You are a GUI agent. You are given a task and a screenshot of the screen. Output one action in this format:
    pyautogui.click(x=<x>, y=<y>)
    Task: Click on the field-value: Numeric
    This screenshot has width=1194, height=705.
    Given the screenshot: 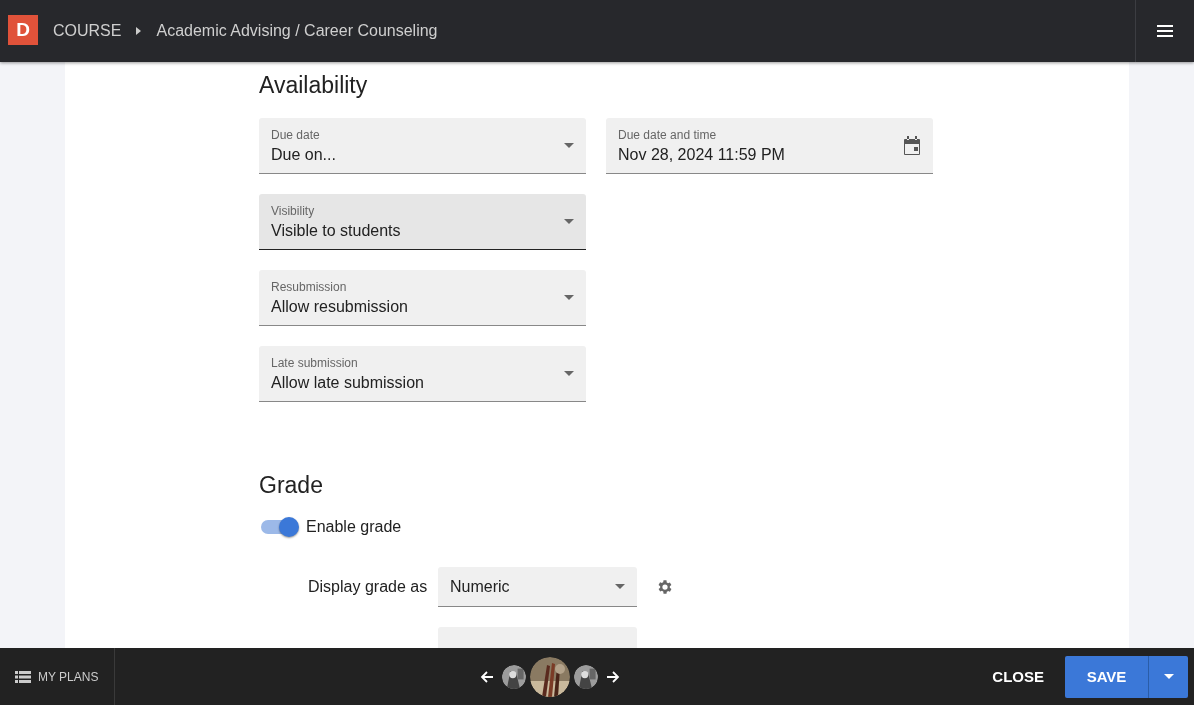 What is the action you would take?
    pyautogui.click(x=480, y=586)
    